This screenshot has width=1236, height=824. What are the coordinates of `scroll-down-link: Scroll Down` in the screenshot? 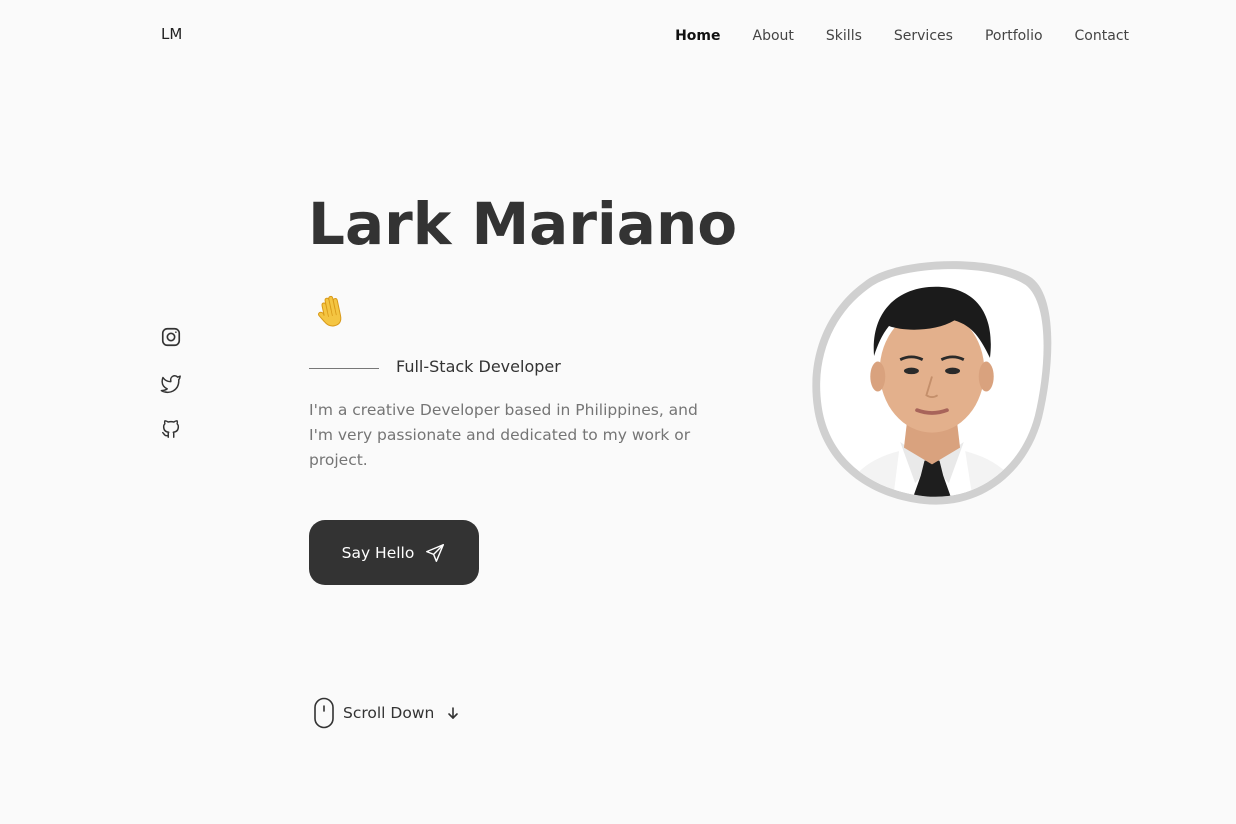 It's located at (386, 713).